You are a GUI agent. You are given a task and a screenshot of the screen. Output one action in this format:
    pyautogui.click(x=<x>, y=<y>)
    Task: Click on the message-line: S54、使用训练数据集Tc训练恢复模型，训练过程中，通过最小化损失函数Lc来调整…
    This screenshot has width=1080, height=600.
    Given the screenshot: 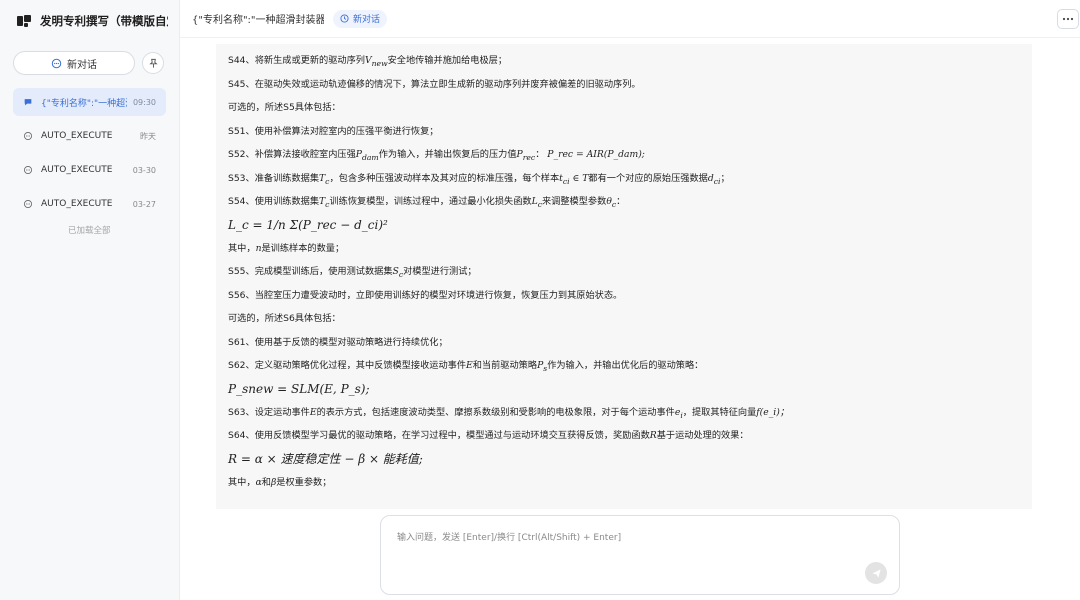 What is the action you would take?
    pyautogui.click(x=427, y=202)
    